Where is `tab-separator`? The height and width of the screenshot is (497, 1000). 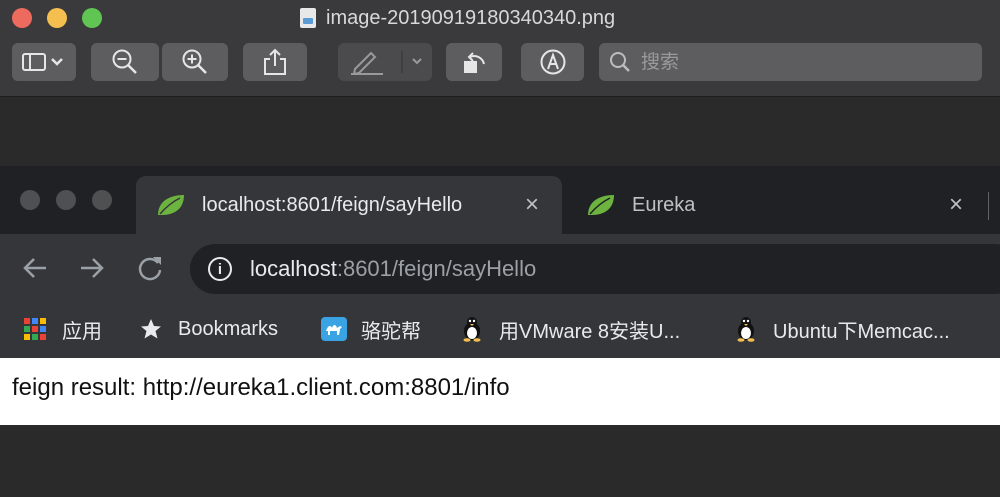
tab-separator is located at coordinates (988, 206).